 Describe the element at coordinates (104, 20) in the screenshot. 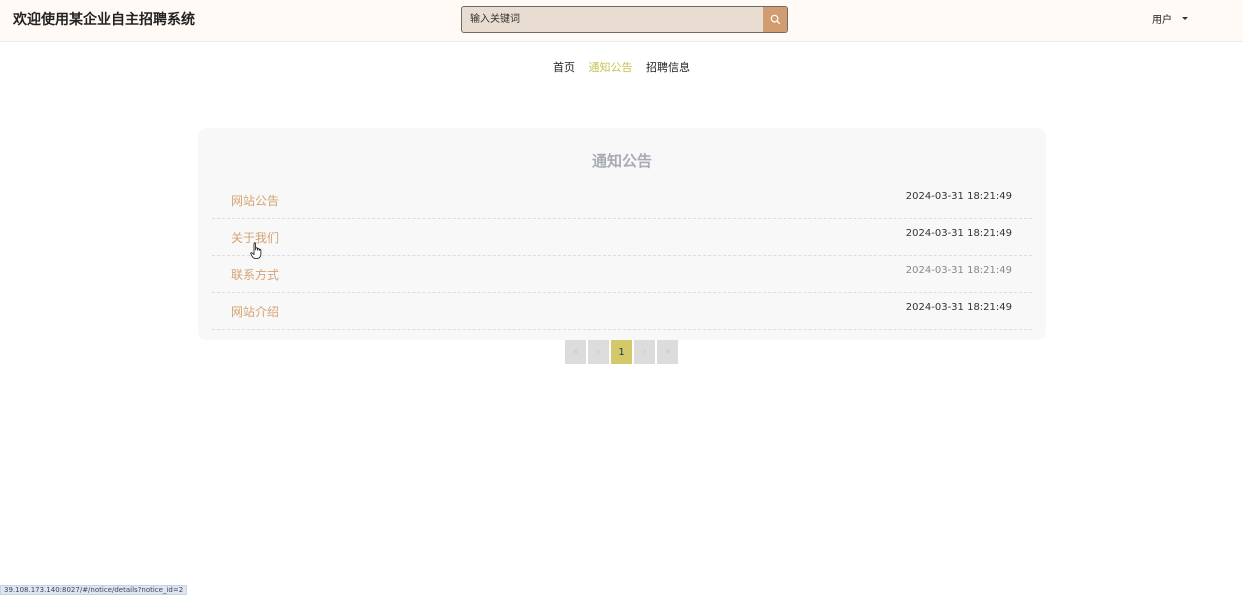

I see `site-title: 欢迎使用某企业自主招聘系统` at that location.